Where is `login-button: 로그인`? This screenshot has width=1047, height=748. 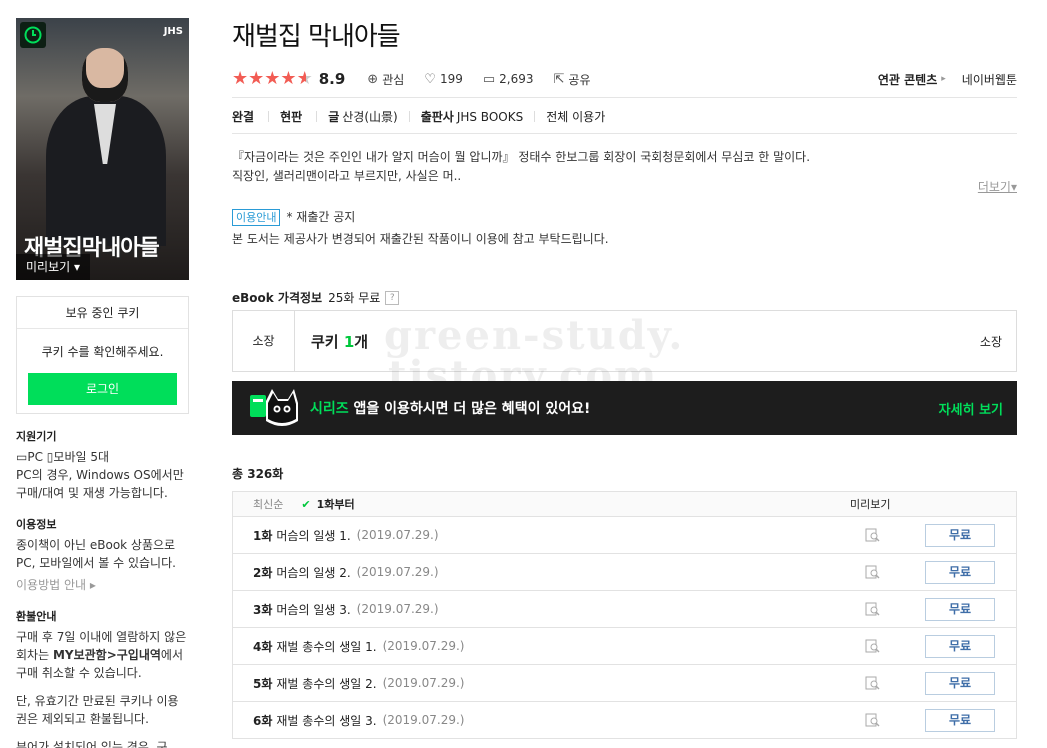 login-button: 로그인 is located at coordinates (102, 389).